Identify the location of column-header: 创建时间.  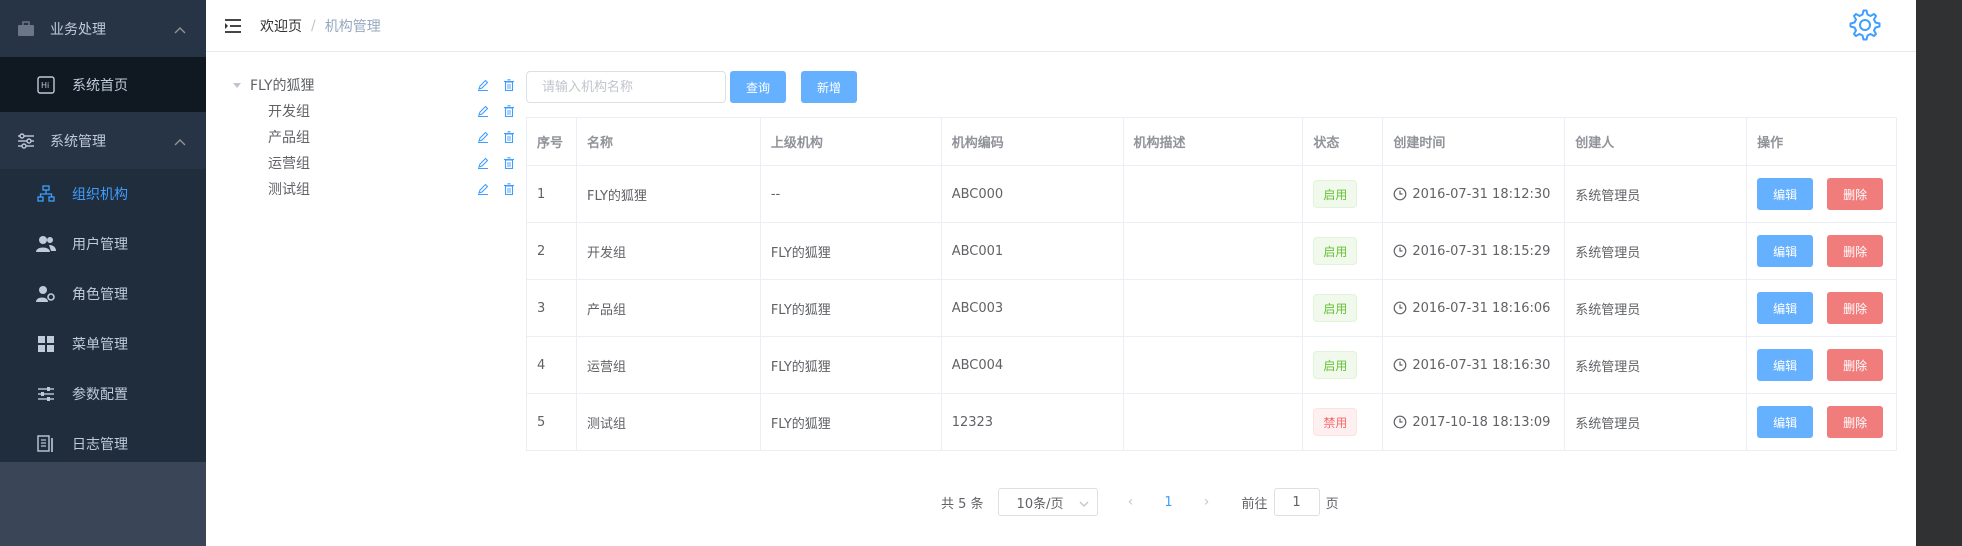
(1474, 142).